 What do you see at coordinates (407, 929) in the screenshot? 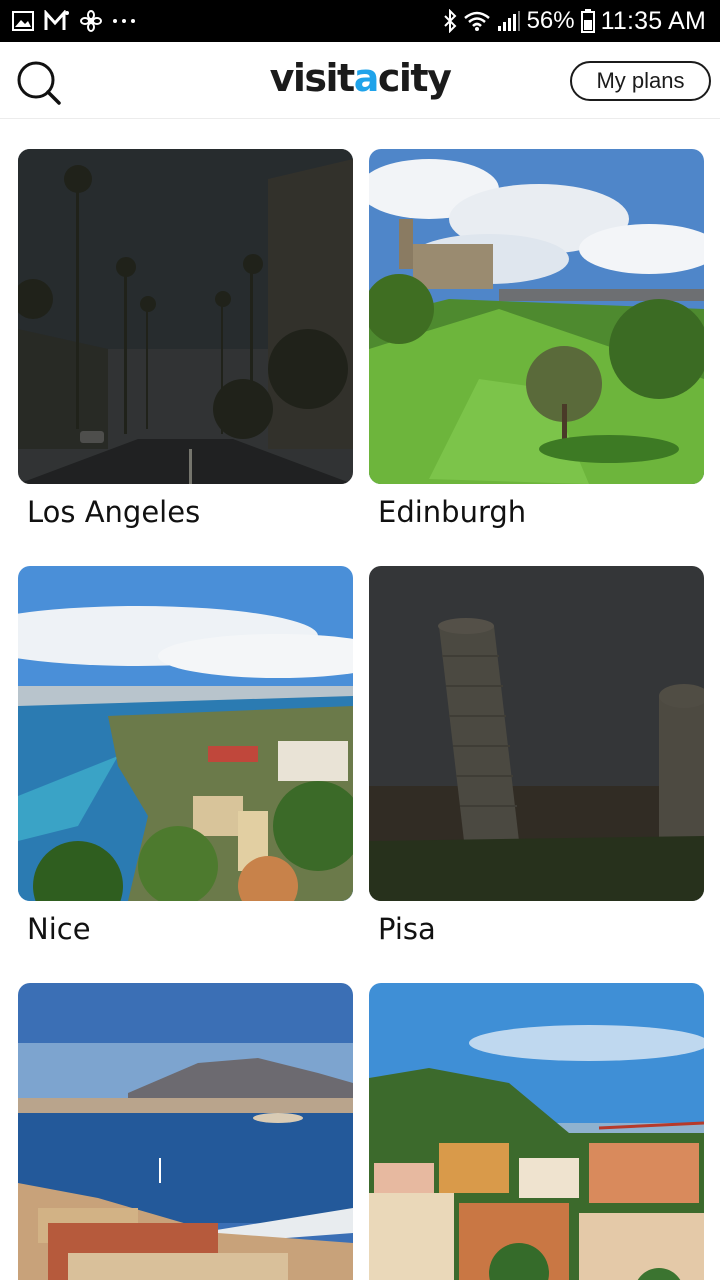
I see `city-name: Pisa` at bounding box center [407, 929].